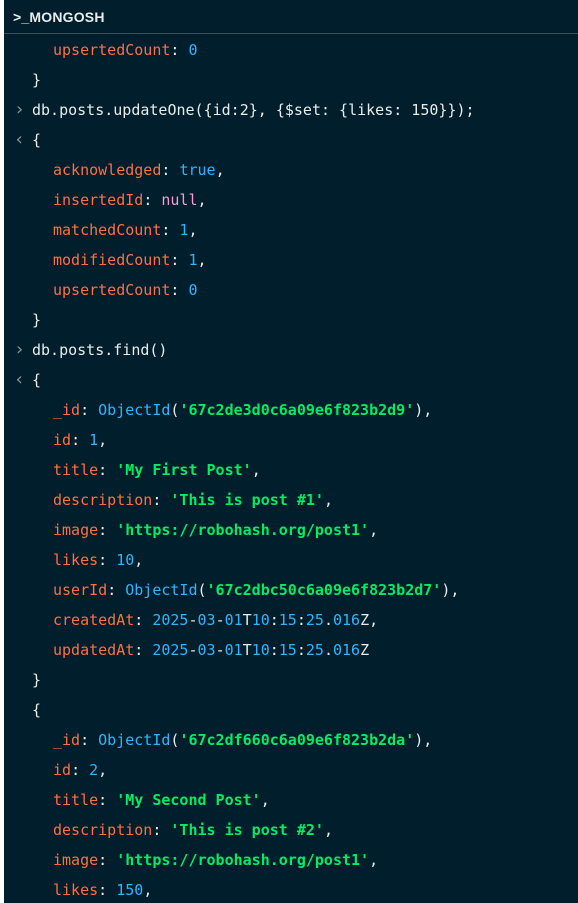 The height and width of the screenshot is (903, 578). I want to click on field-key: image, so click(76, 860).